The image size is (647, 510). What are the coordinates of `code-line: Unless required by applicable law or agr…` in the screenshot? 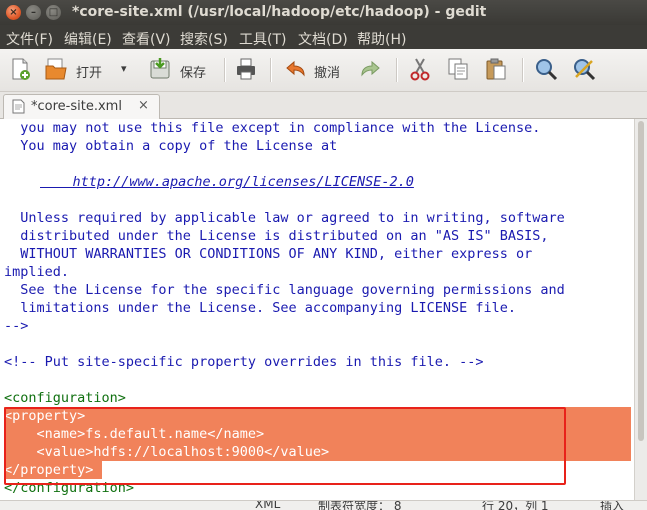 It's located at (284, 218).